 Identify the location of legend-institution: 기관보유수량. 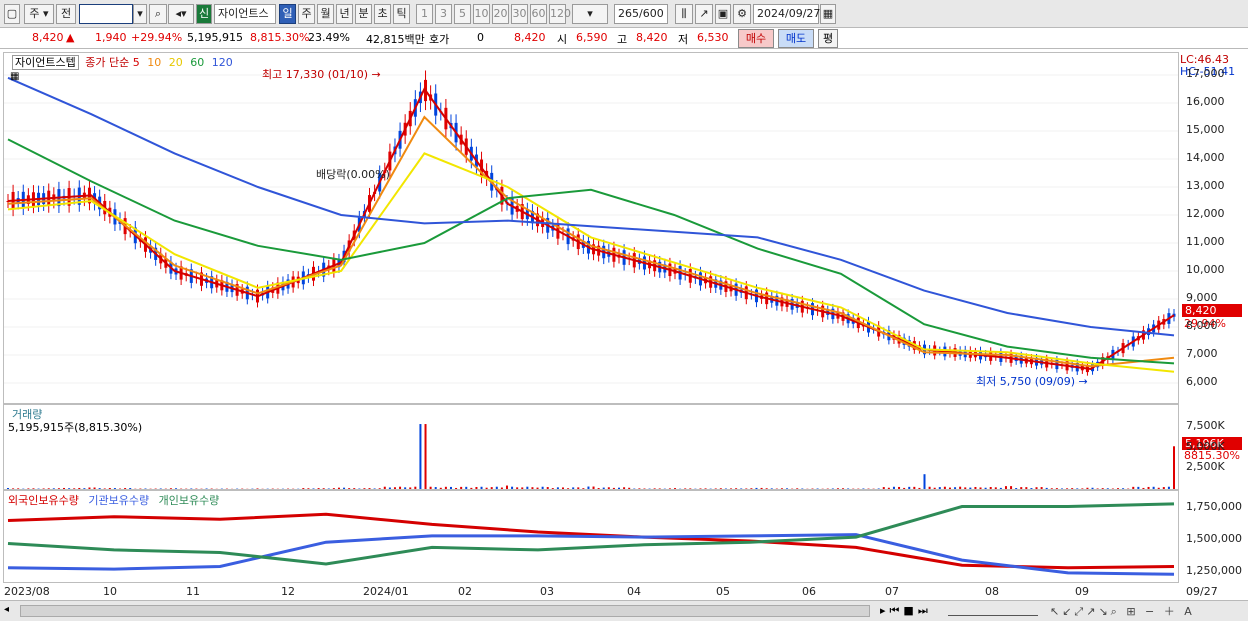
(119, 500).